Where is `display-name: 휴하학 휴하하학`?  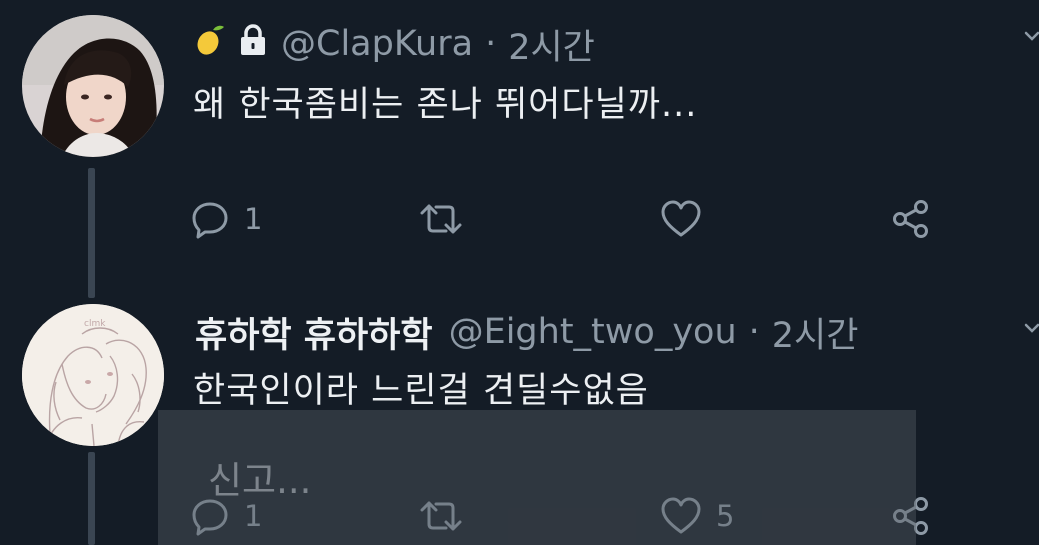
display-name: 휴하학 휴하하학 is located at coordinates (314, 332).